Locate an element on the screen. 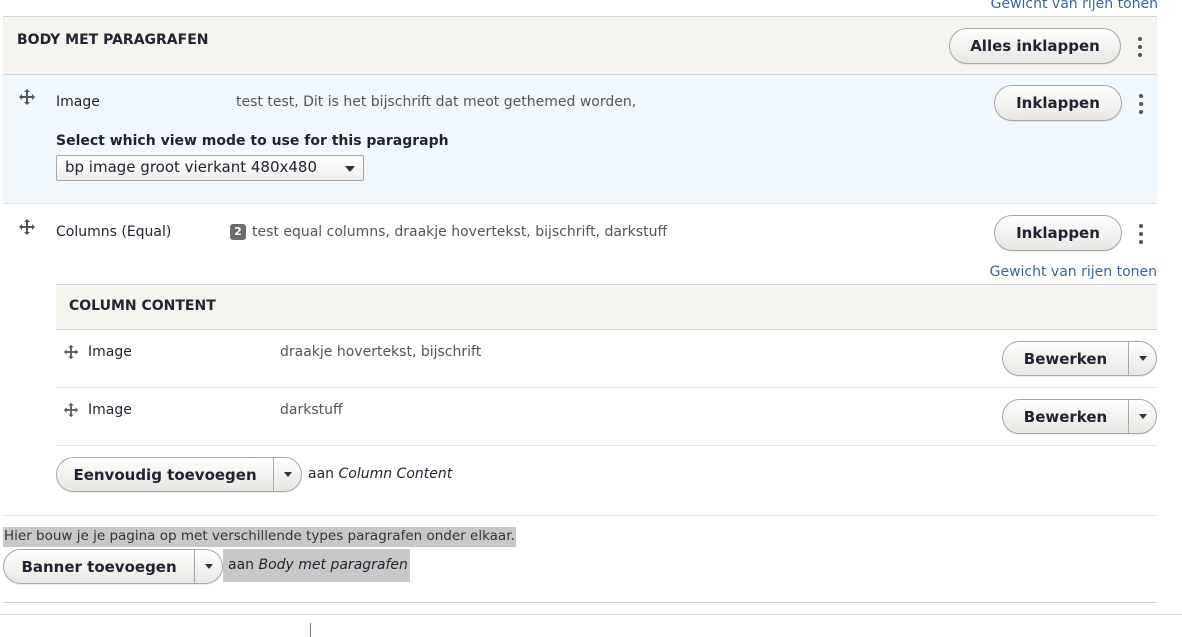  field-title: BODY MET PARAGRAFEN is located at coordinates (113, 40).